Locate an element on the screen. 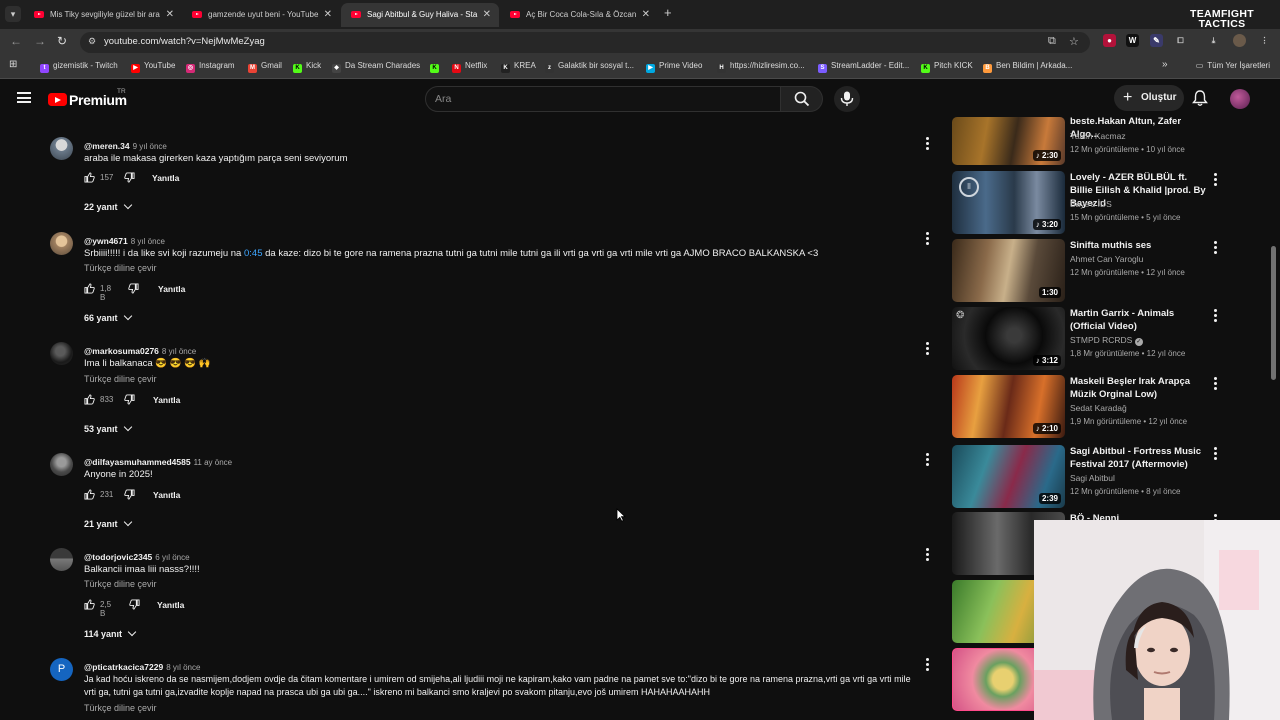 This screenshot has width=1280, height=720. comment-author: @pticatrkacica7229 is located at coordinates (123, 667).